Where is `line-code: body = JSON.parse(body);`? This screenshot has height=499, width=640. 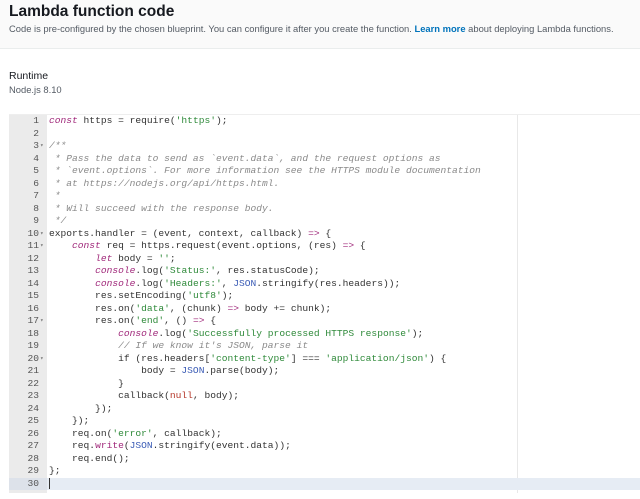
line-code: body = JSON.parse(body); is located at coordinates (164, 371).